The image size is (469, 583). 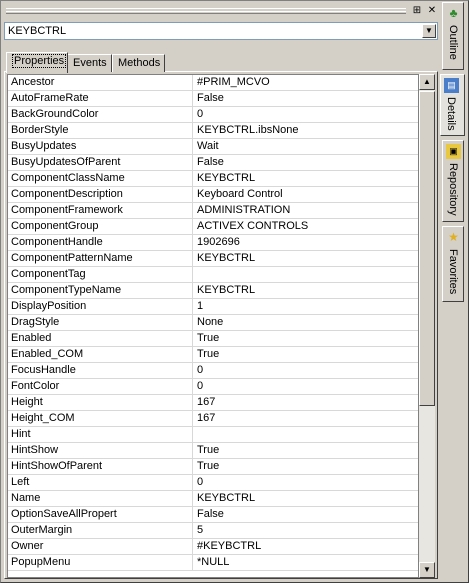 I want to click on property-value: #PRIM_MCVO, so click(x=306, y=83).